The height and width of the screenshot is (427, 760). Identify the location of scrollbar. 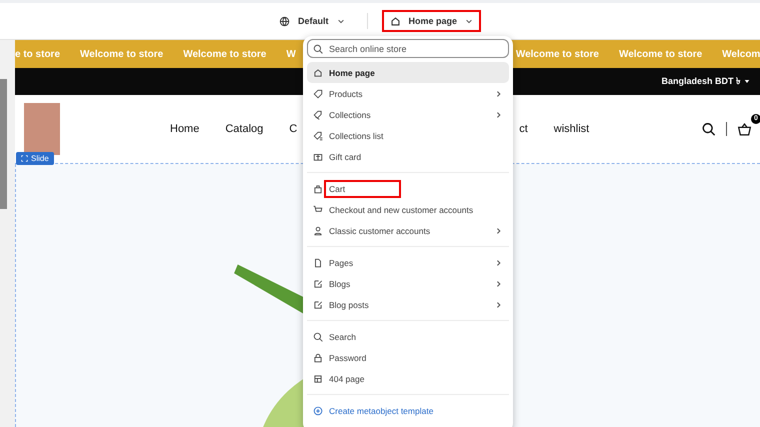
(3, 144).